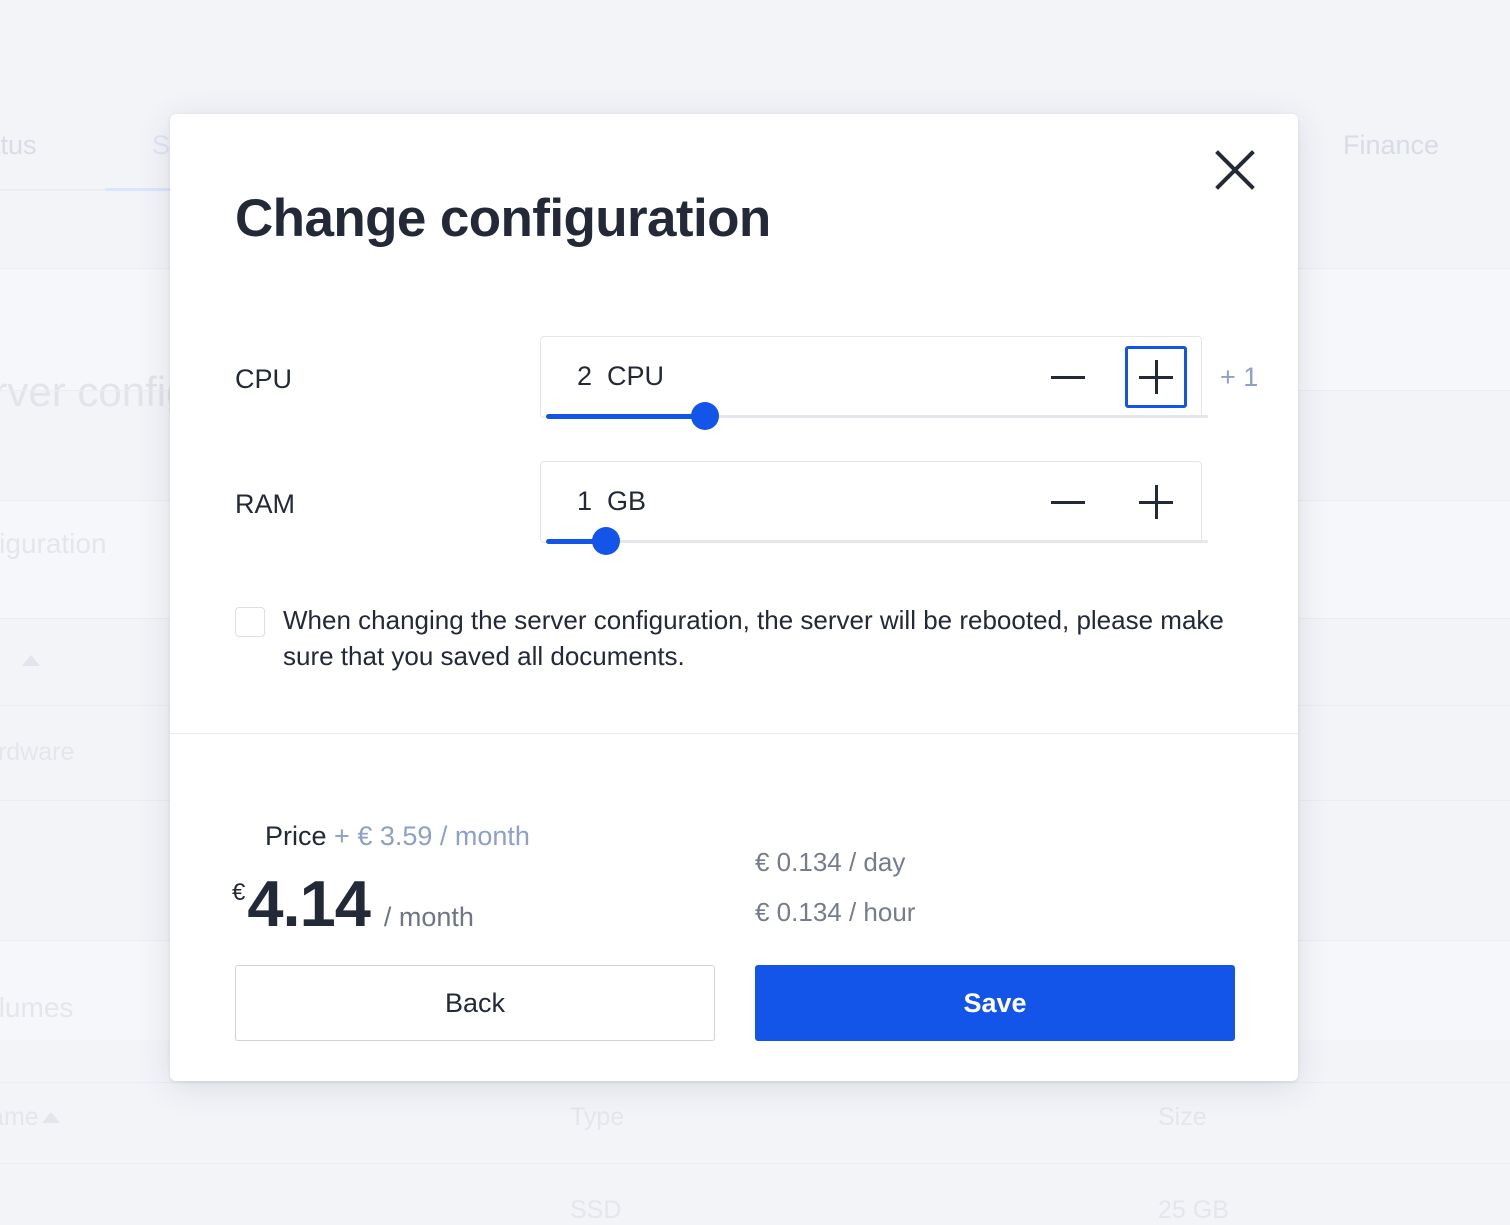 The height and width of the screenshot is (1225, 1510). I want to click on bg-volumes-heading: Volumes, so click(36, 1008).